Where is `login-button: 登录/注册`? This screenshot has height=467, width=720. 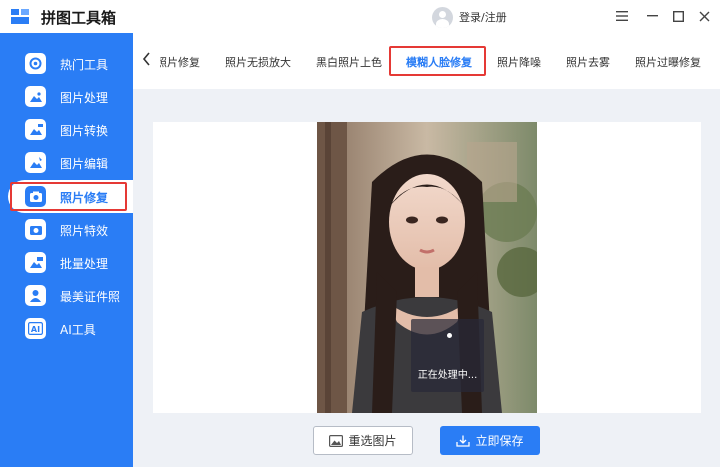
login-button: 登录/注册 is located at coordinates (469, 17).